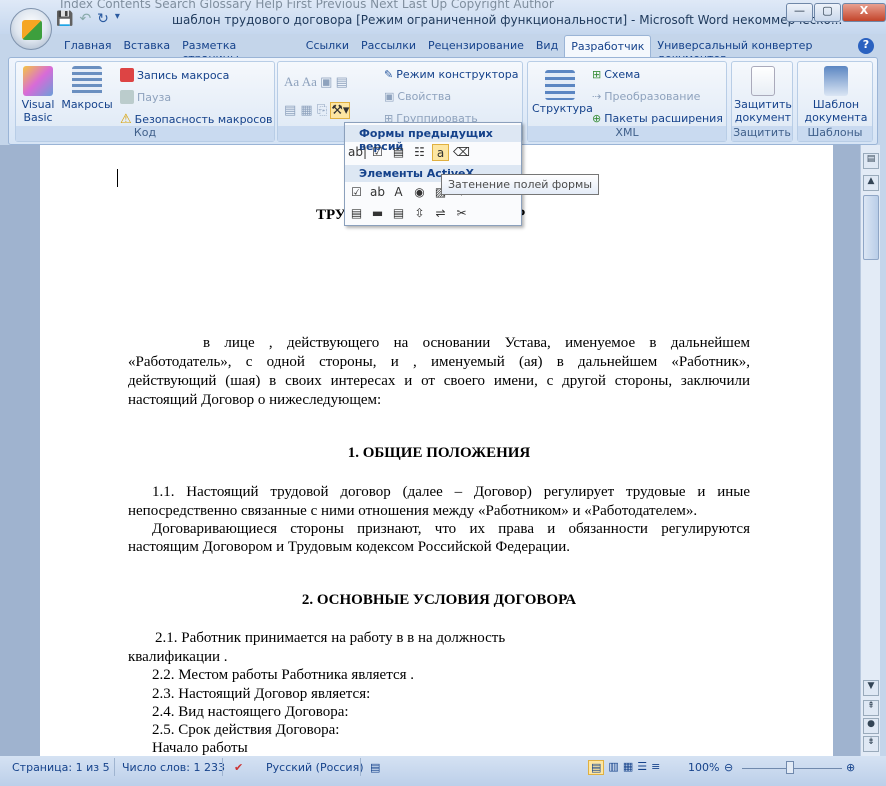  I want to click on tab-document-converter: Универсальный конвертер документов, so click(768, 50).